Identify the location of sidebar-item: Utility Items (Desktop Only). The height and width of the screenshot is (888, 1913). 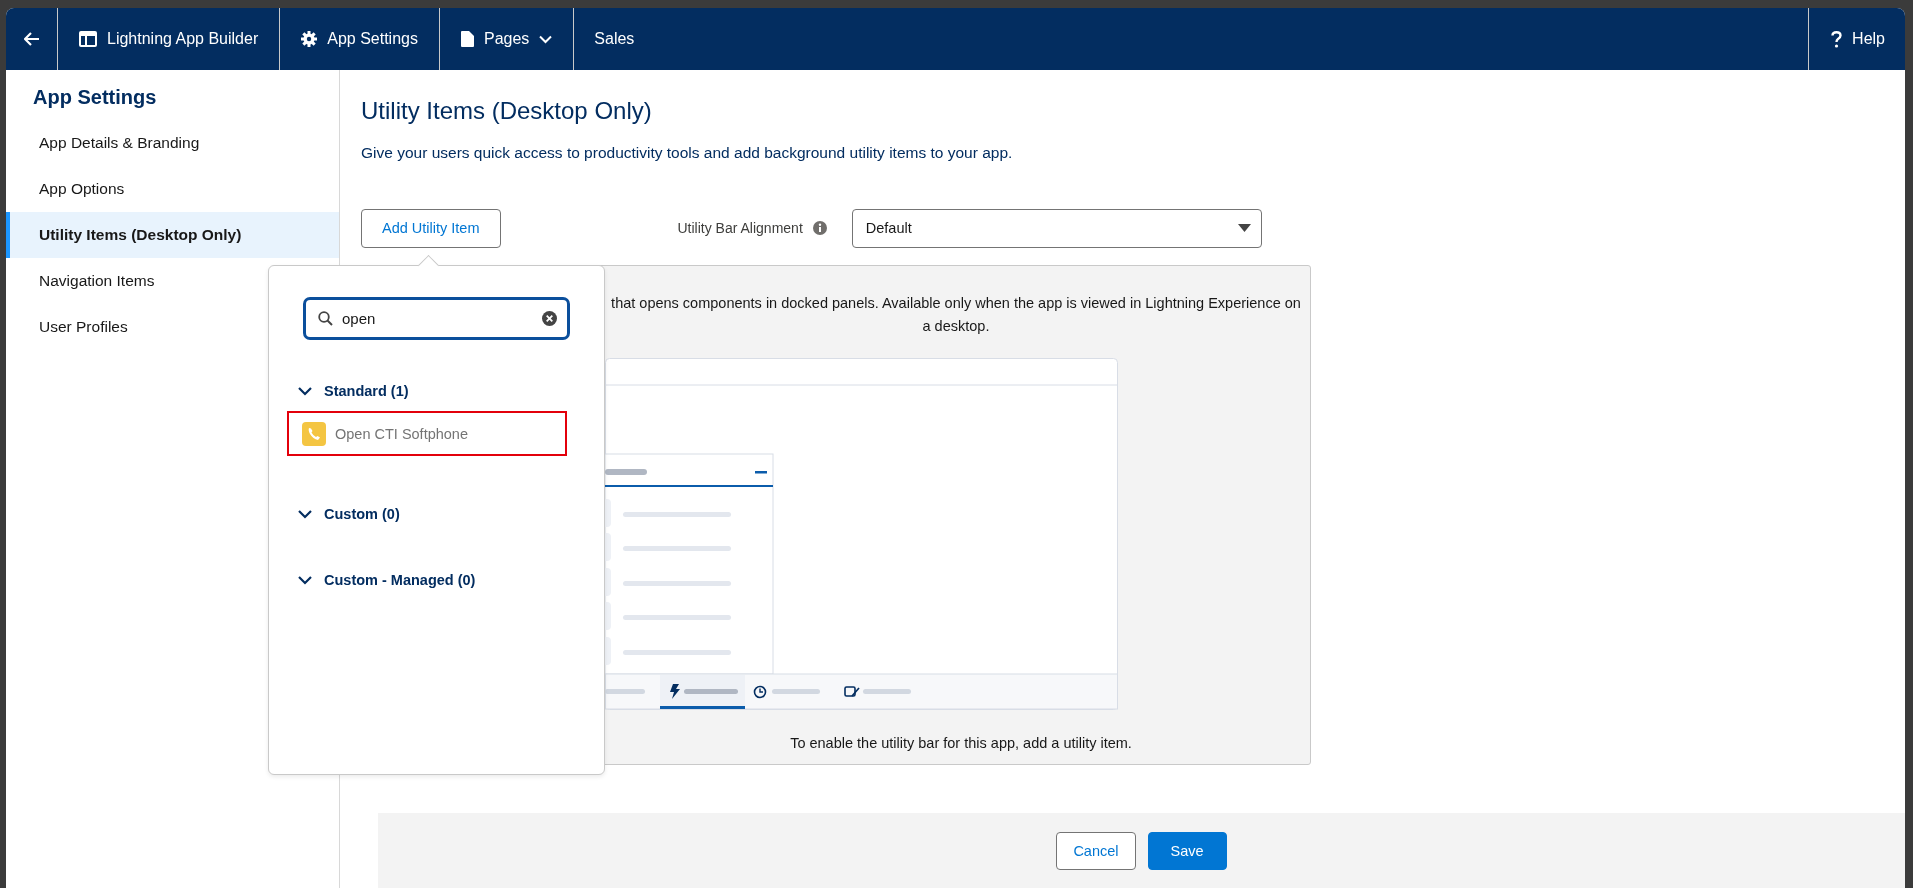
(172, 235).